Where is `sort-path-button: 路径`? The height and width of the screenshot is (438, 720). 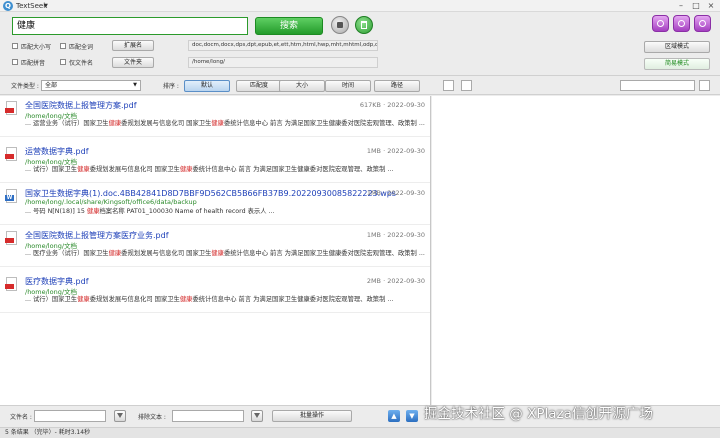
sort-path-button: 路径 is located at coordinates (397, 86).